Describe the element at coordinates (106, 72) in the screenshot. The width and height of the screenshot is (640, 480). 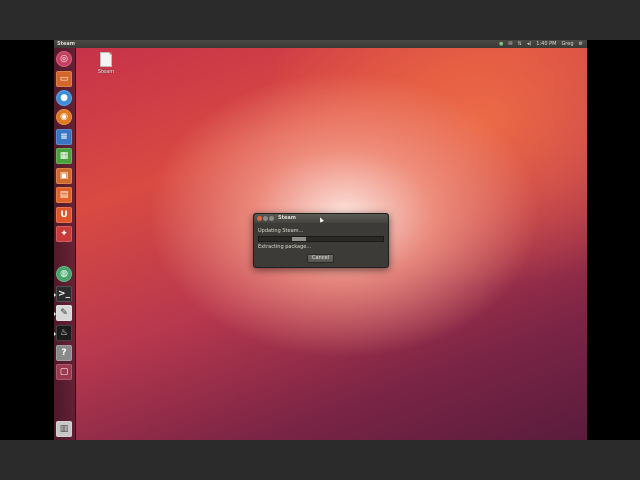
I see `desktop-file-label: Steam` at that location.